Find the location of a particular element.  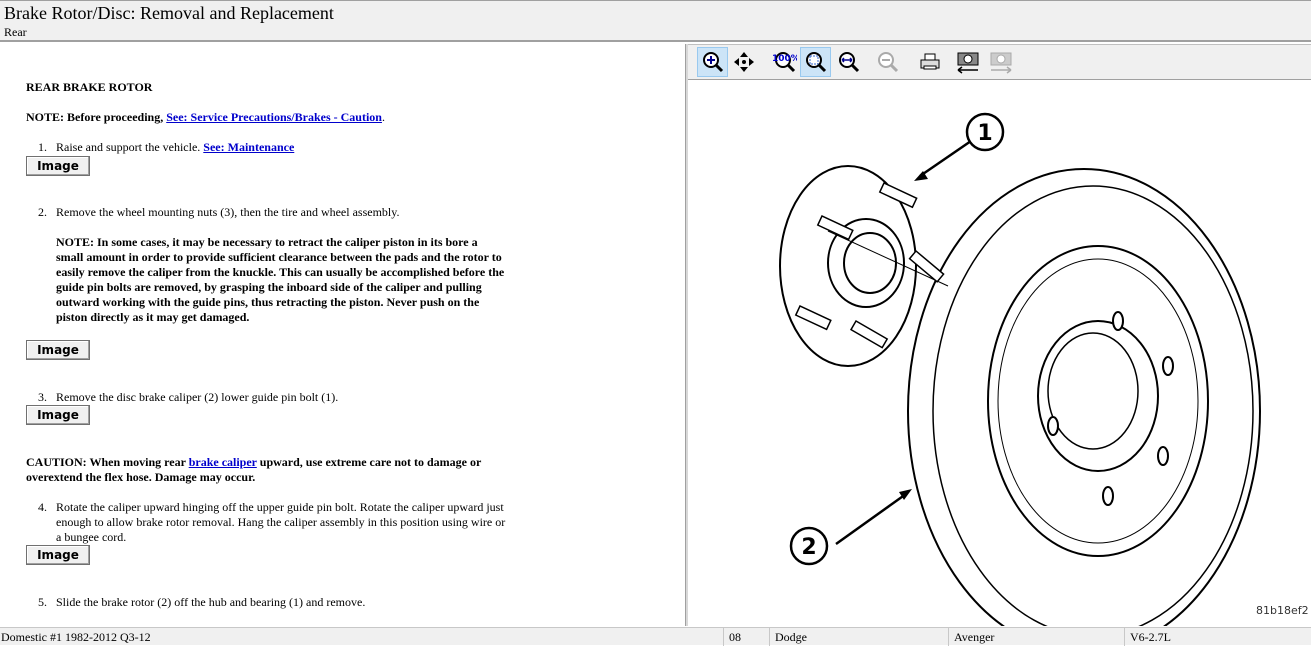

snapshot-forward-icon is located at coordinates (1000, 63).